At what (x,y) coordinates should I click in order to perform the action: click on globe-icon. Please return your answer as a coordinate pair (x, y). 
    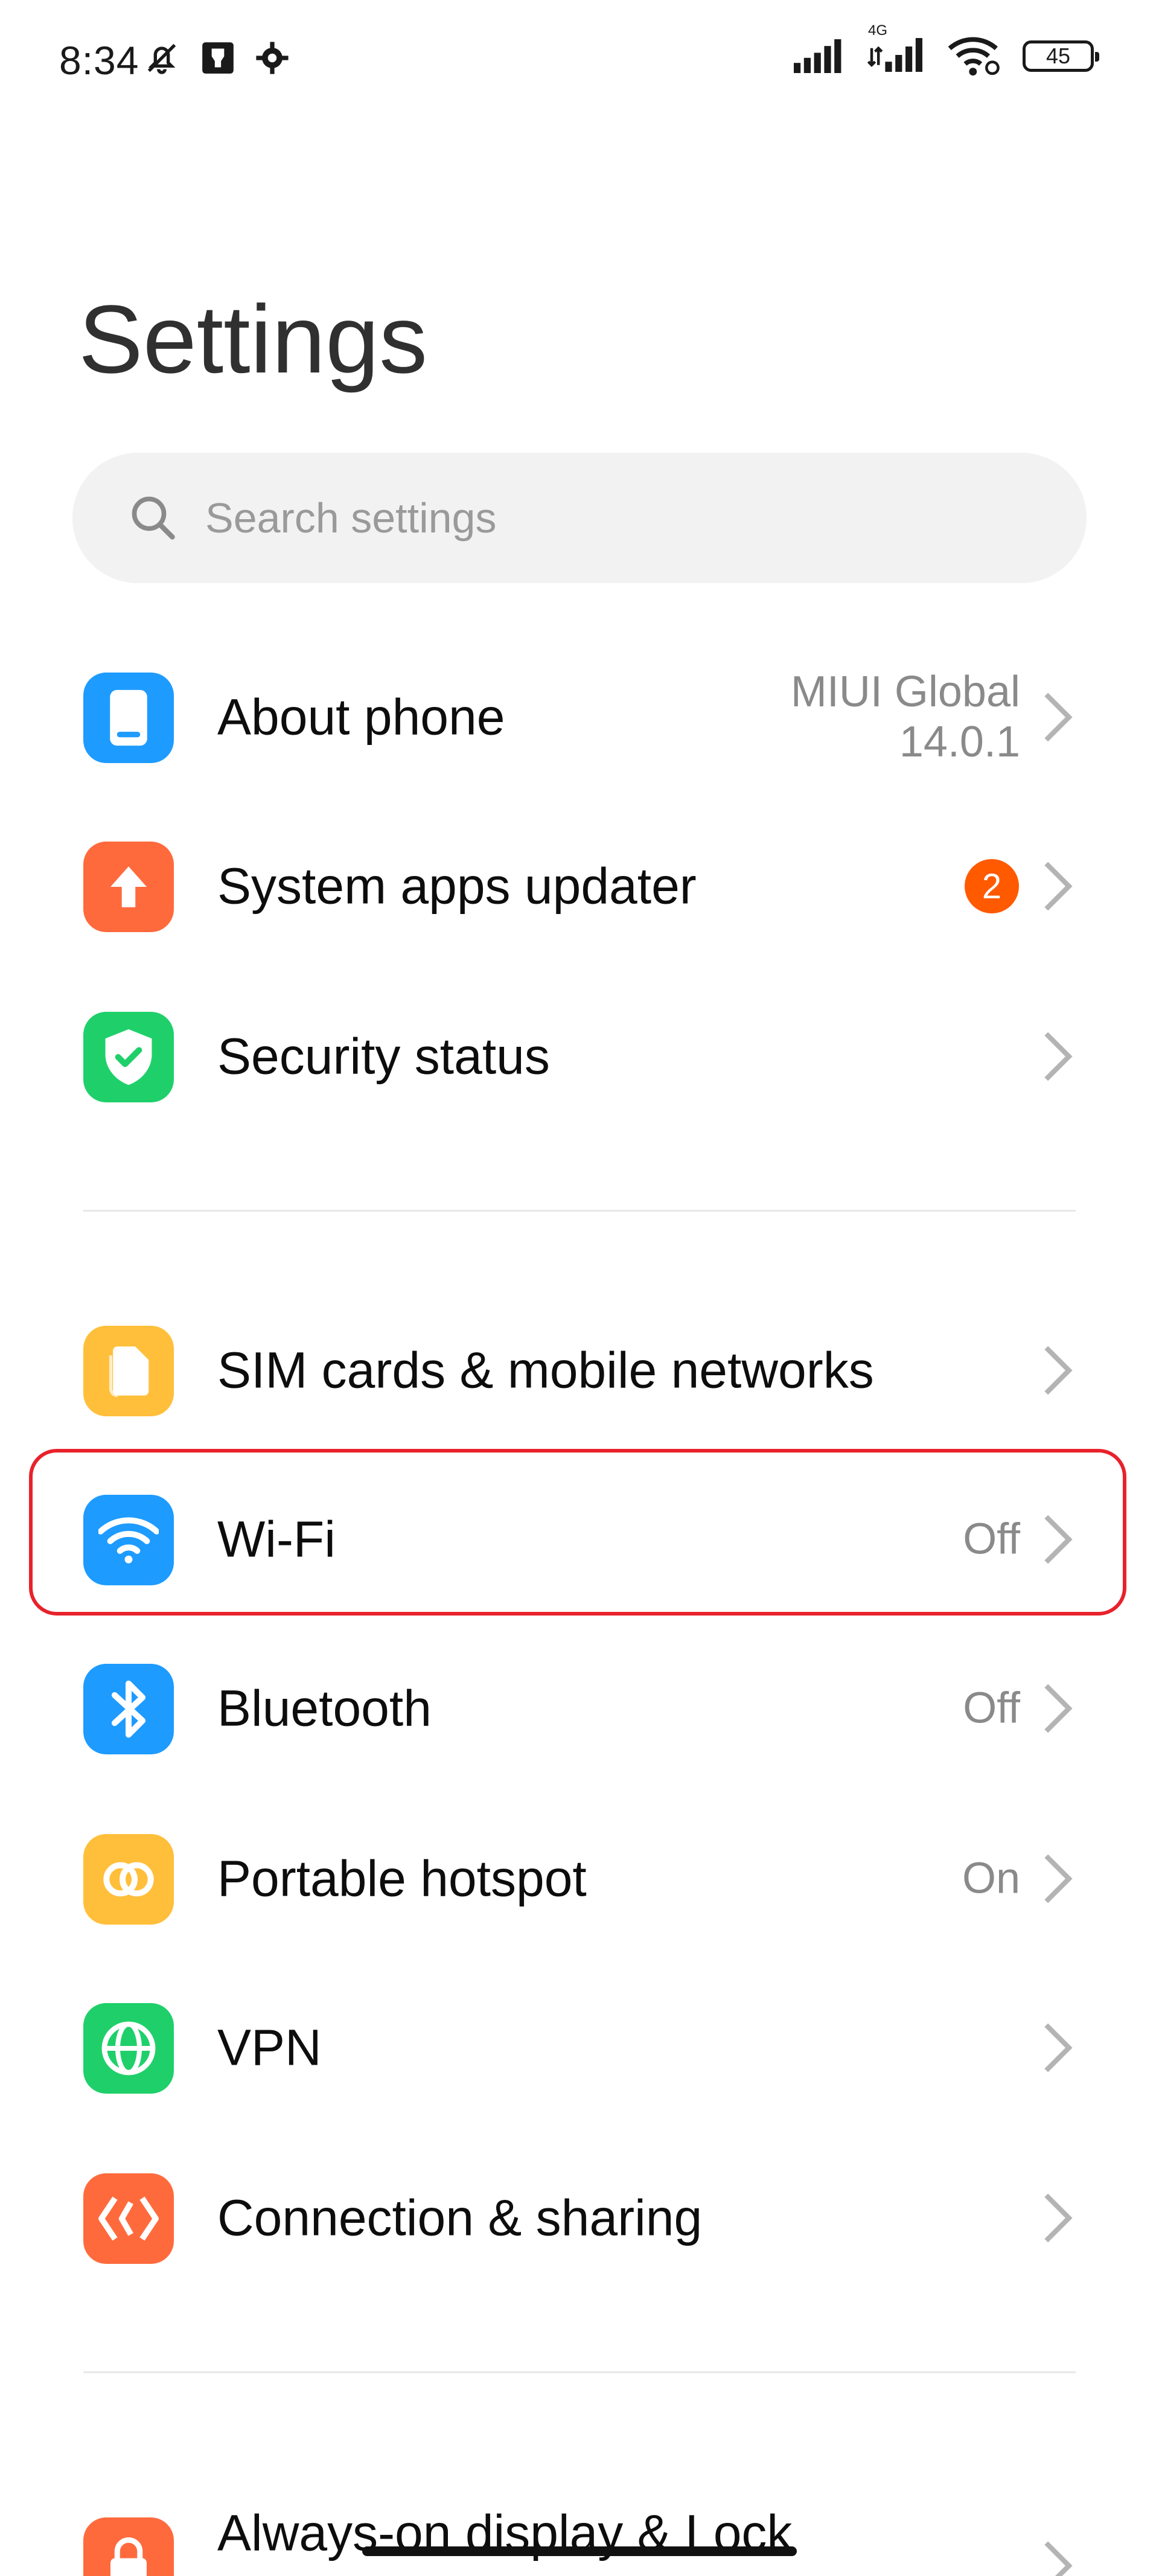
    Looking at the image, I should click on (128, 2048).